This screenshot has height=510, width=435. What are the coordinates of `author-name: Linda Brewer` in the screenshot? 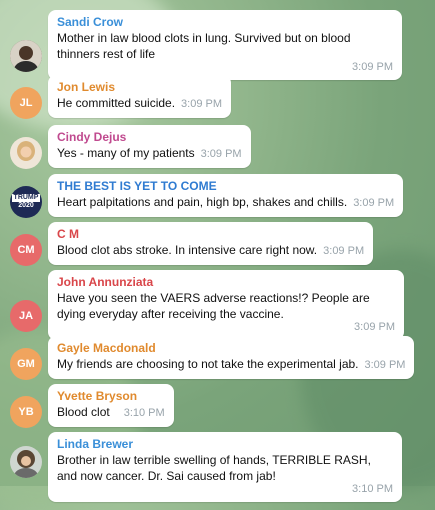 It's located at (225, 444).